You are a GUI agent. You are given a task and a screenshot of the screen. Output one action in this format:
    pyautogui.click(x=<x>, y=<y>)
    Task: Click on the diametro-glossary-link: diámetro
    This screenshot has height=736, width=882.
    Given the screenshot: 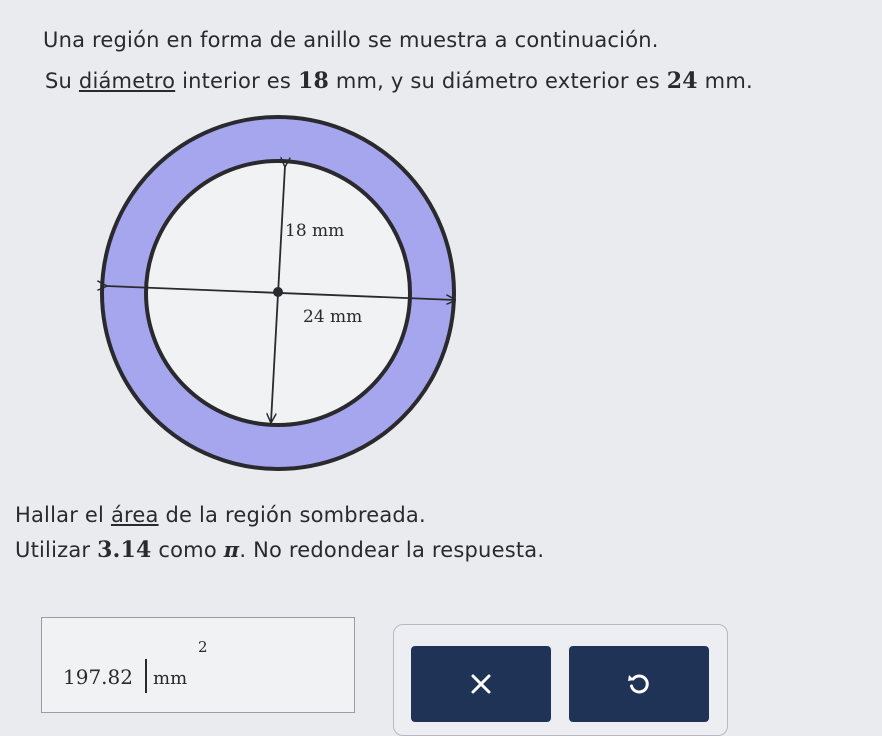 What is the action you would take?
    pyautogui.click(x=127, y=81)
    